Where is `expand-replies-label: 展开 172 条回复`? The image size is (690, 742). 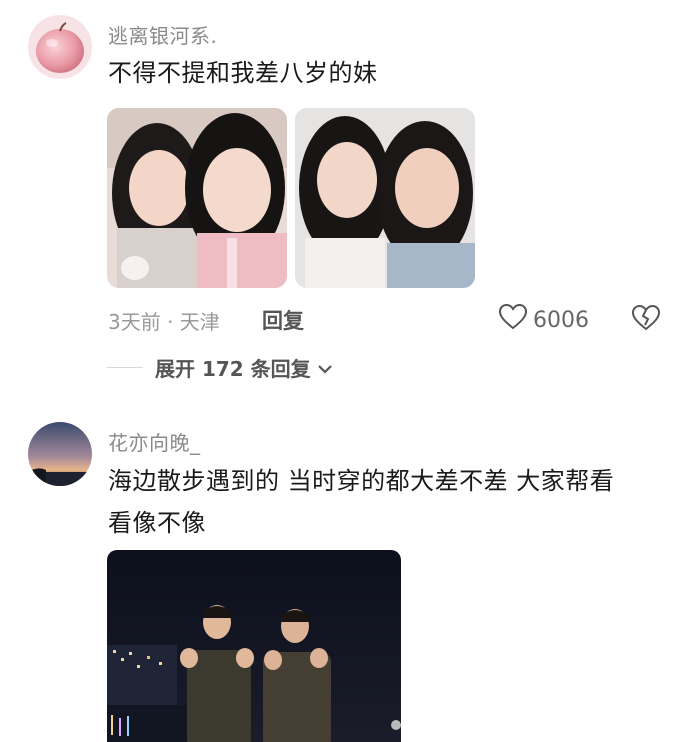 expand-replies-label: 展开 172 条回复 is located at coordinates (233, 369).